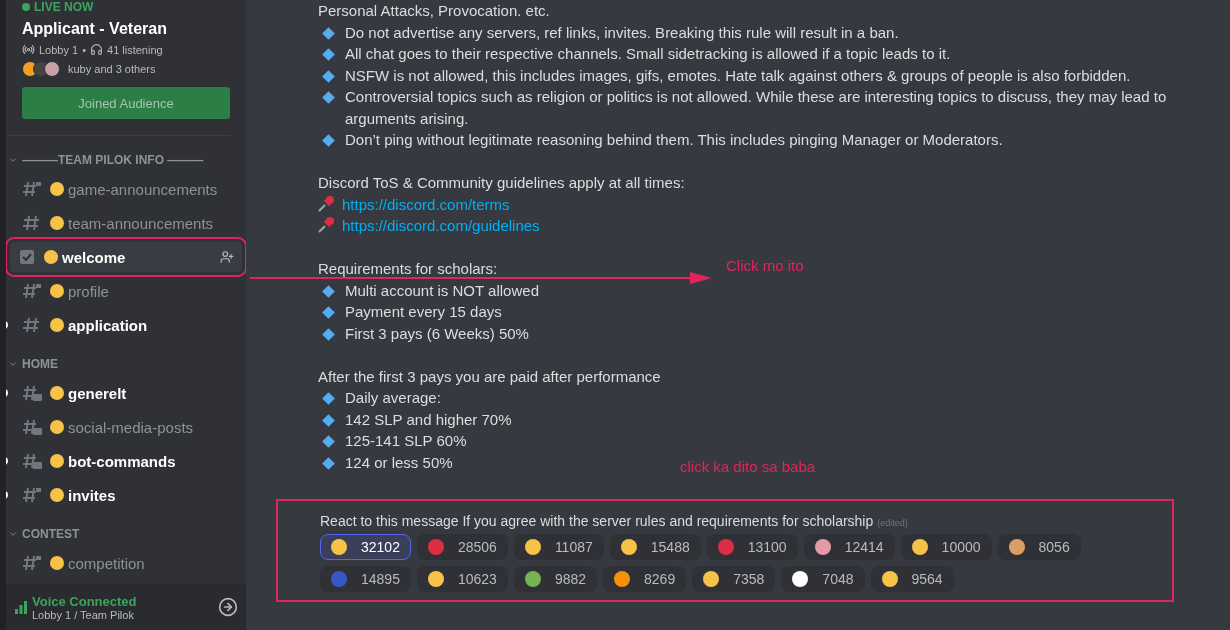 The width and height of the screenshot is (1230, 630). Describe the element at coordinates (126, 223) in the screenshot. I see `channel-item: team-announcements` at that location.